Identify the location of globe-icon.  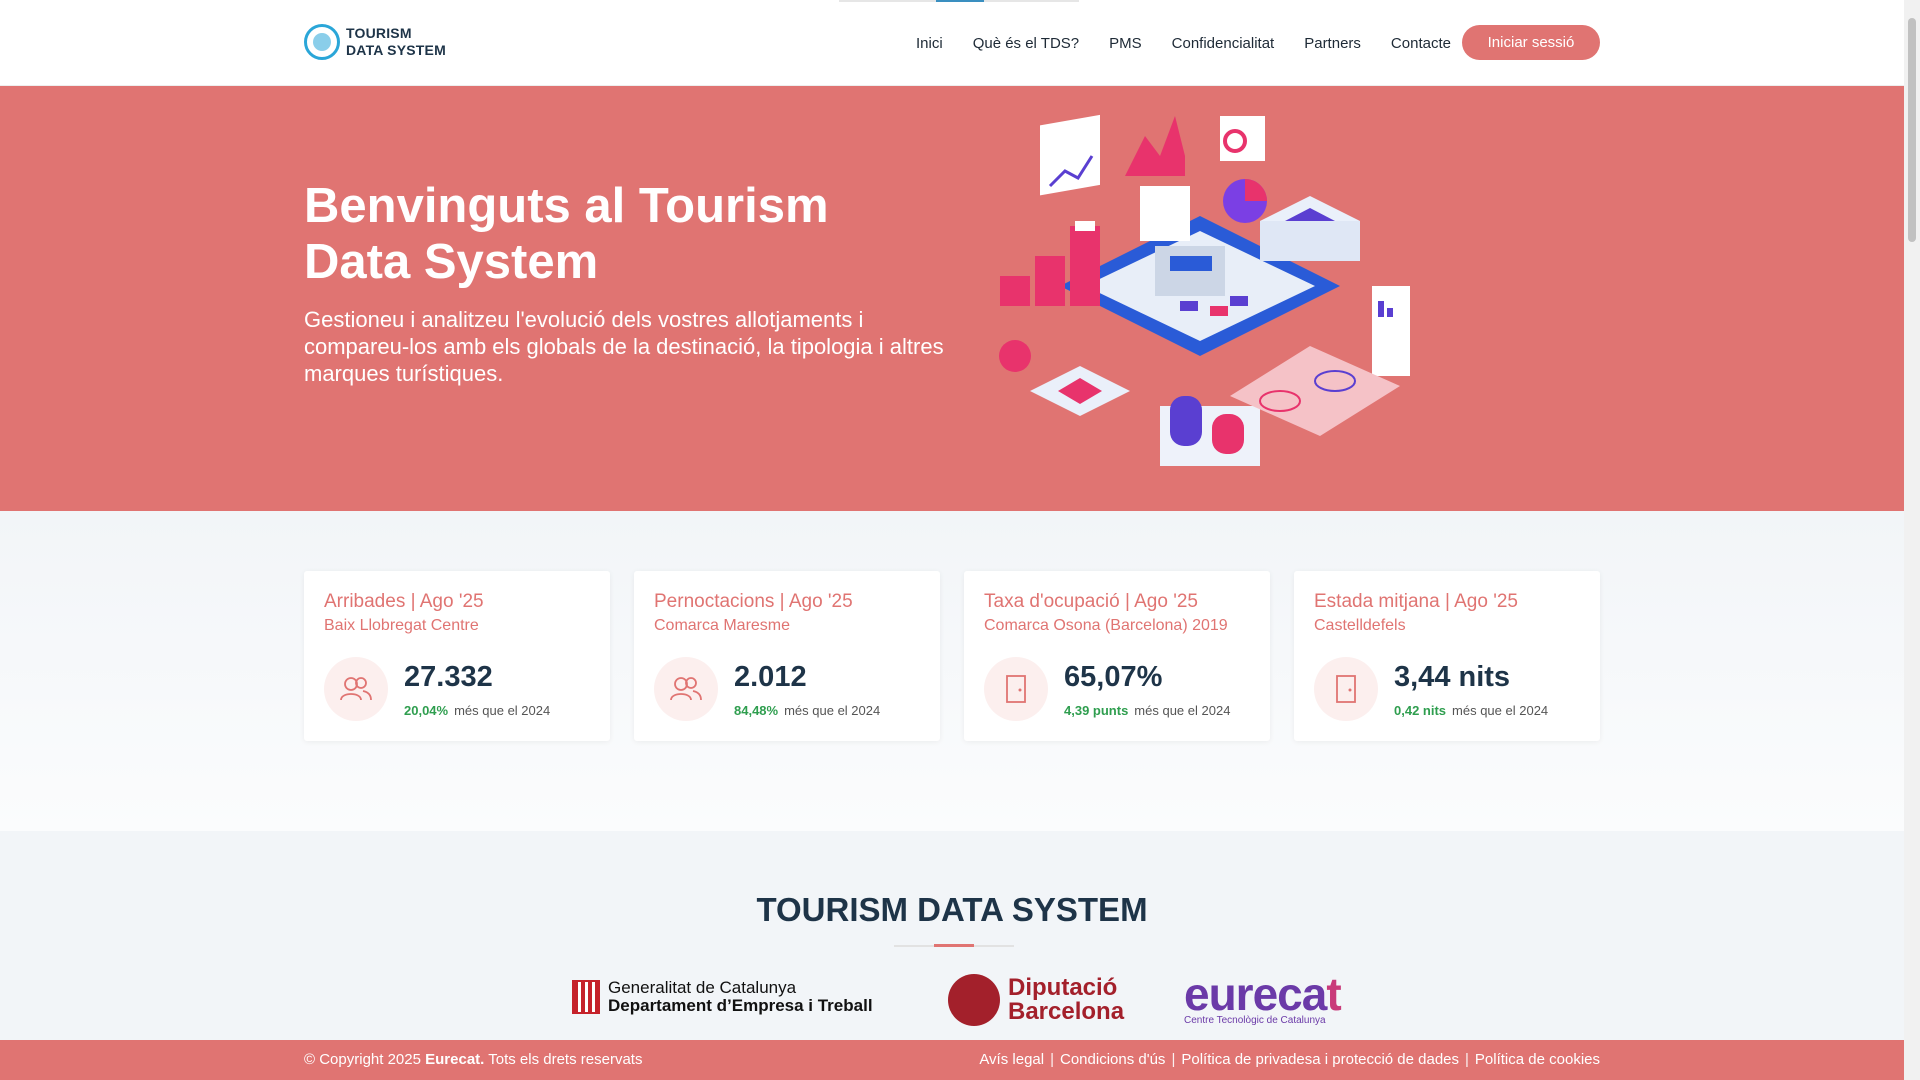
(322, 42).